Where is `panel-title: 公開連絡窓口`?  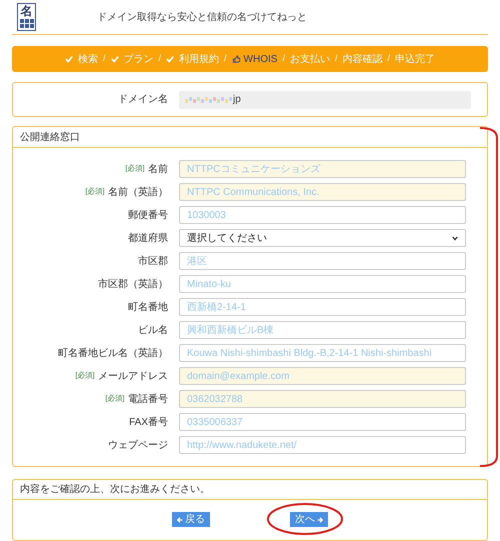
panel-title: 公開連絡窓口 is located at coordinates (50, 137).